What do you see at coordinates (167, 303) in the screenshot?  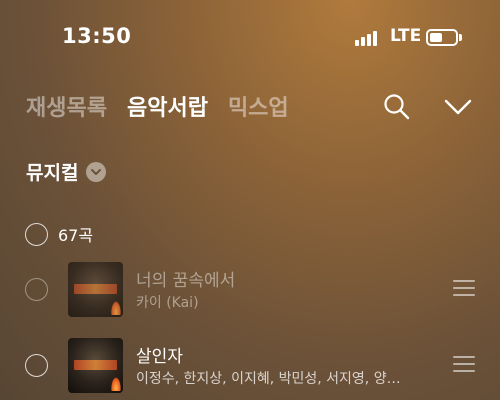 I see `song-artist: 카이 (Kai)` at bounding box center [167, 303].